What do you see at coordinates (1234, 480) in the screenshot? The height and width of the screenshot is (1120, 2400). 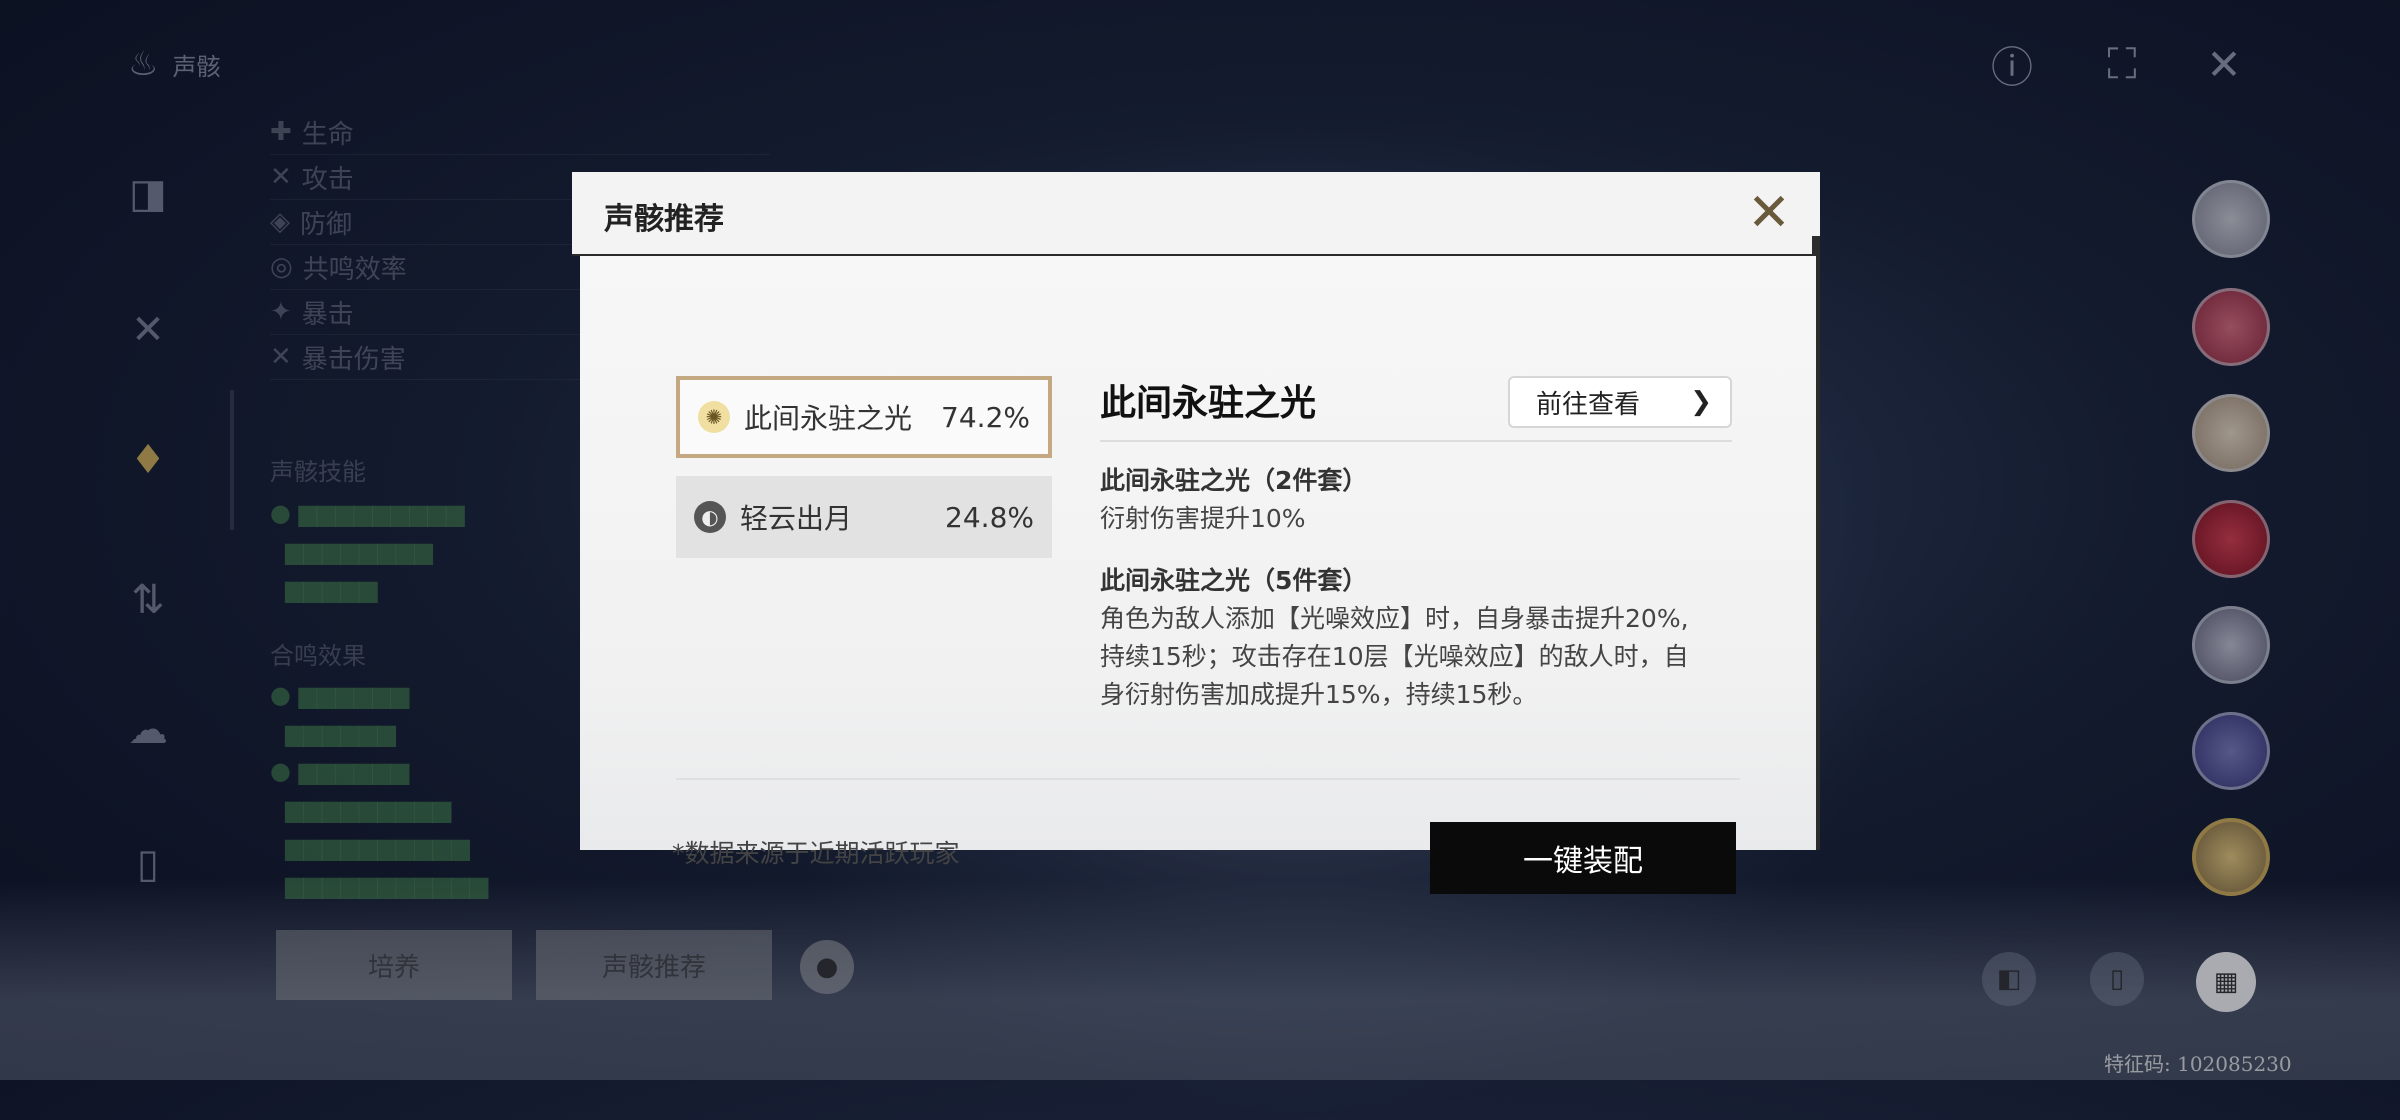 I see `bonus-2-heading: 此间永驻之光（2件套）` at bounding box center [1234, 480].